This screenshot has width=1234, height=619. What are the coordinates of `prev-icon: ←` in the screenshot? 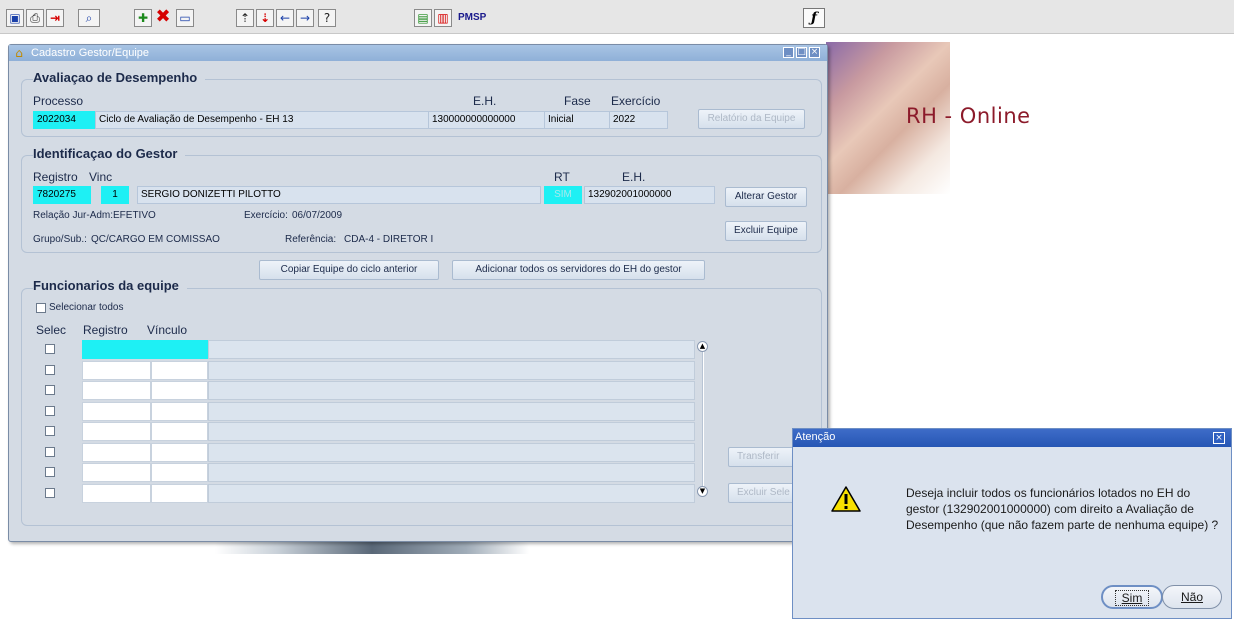 It's located at (285, 18).